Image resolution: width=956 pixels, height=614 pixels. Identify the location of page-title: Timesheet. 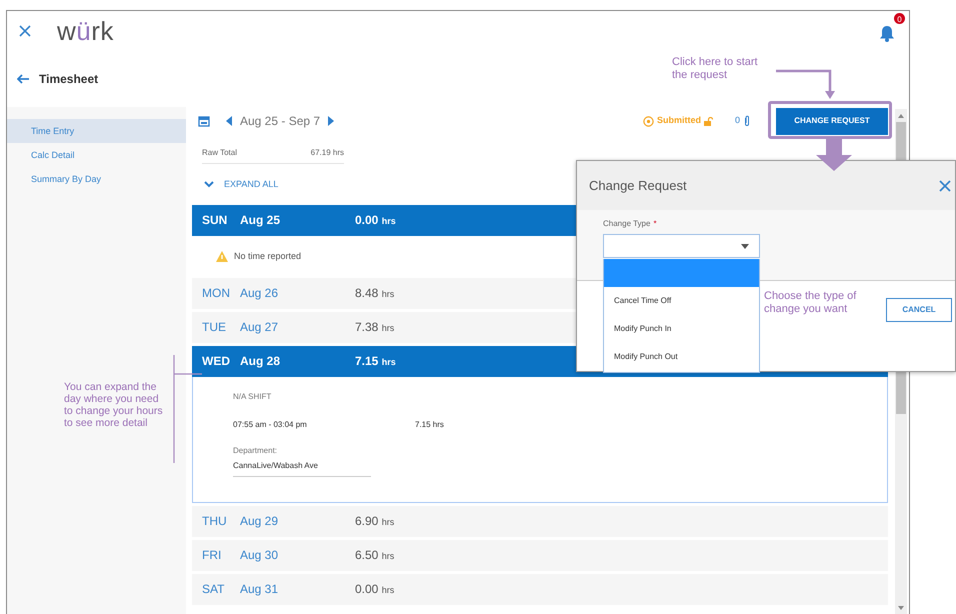
(68, 79).